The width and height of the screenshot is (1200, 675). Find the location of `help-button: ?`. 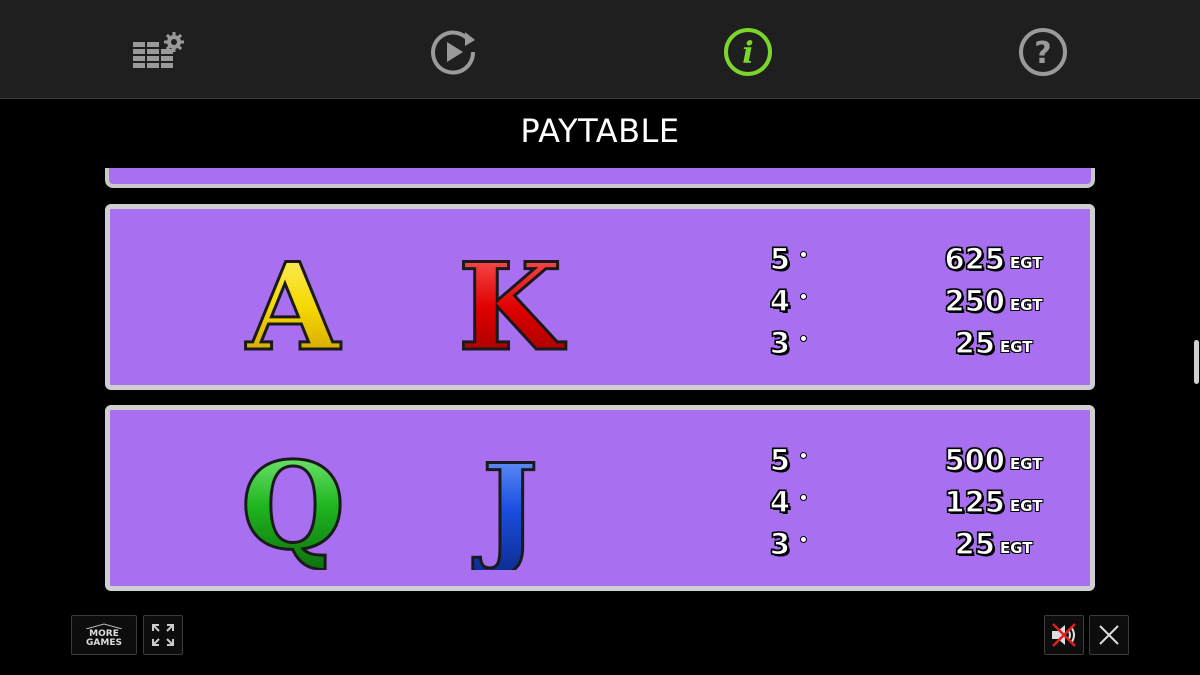

help-button: ? is located at coordinates (1043, 52).